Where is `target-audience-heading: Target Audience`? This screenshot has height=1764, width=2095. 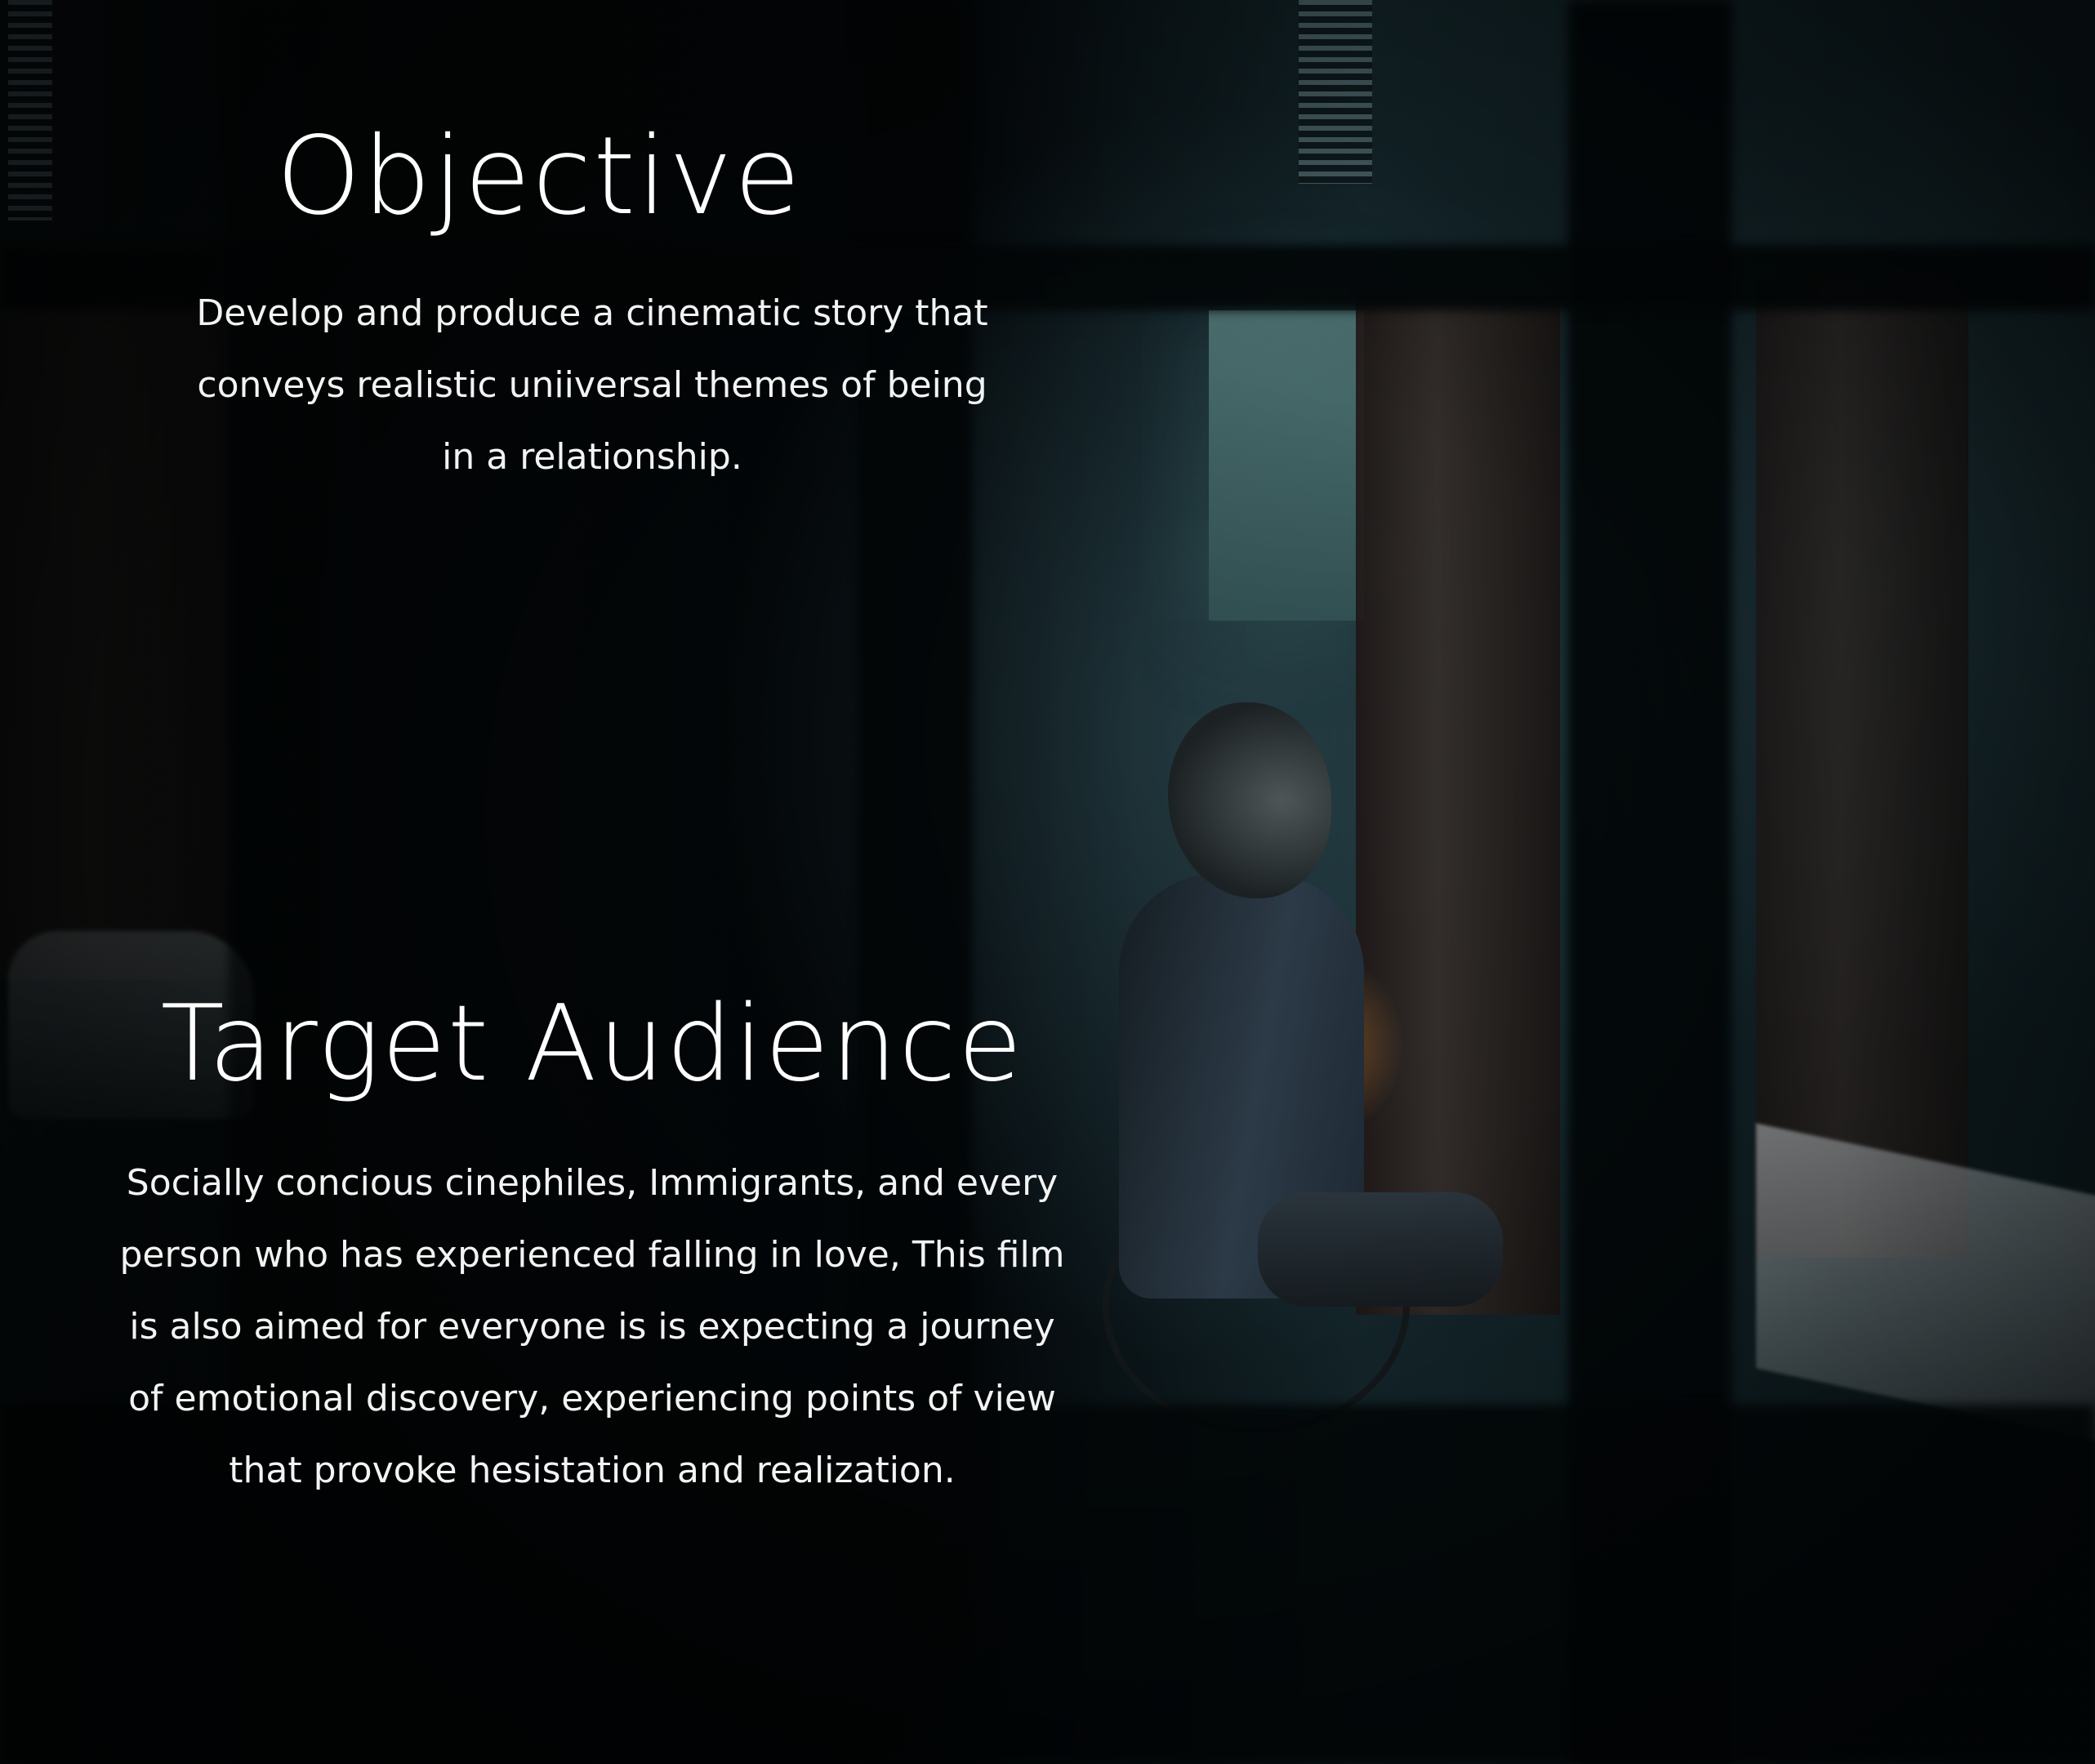
target-audience-heading: Target Audience is located at coordinates (592, 1044).